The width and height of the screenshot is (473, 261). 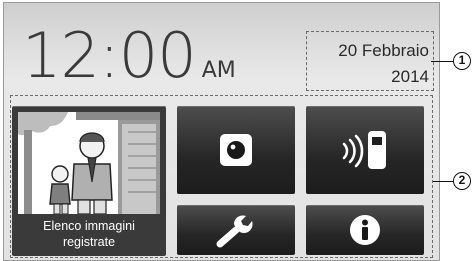 What do you see at coordinates (89, 226) in the screenshot?
I see `recorded-images-label-line1: Elenco immagini` at bounding box center [89, 226].